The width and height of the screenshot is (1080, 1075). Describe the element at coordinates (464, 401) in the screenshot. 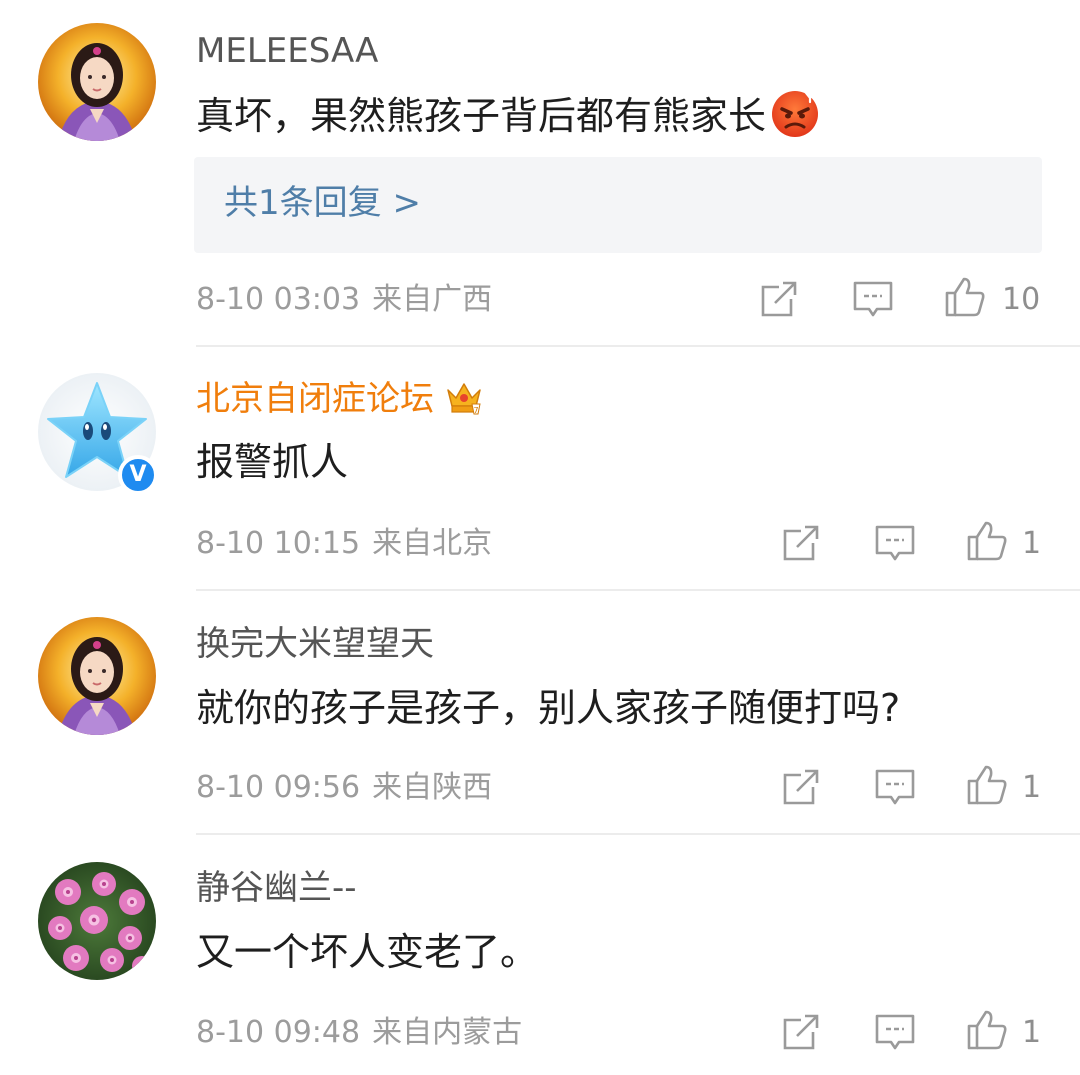

I see `crown-icon: 7` at that location.